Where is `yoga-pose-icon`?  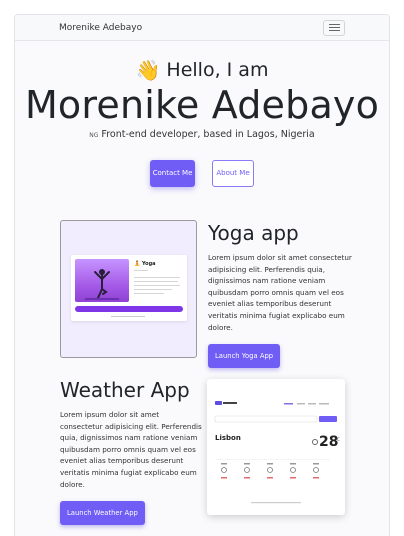
yoga-pose-icon is located at coordinates (102, 284).